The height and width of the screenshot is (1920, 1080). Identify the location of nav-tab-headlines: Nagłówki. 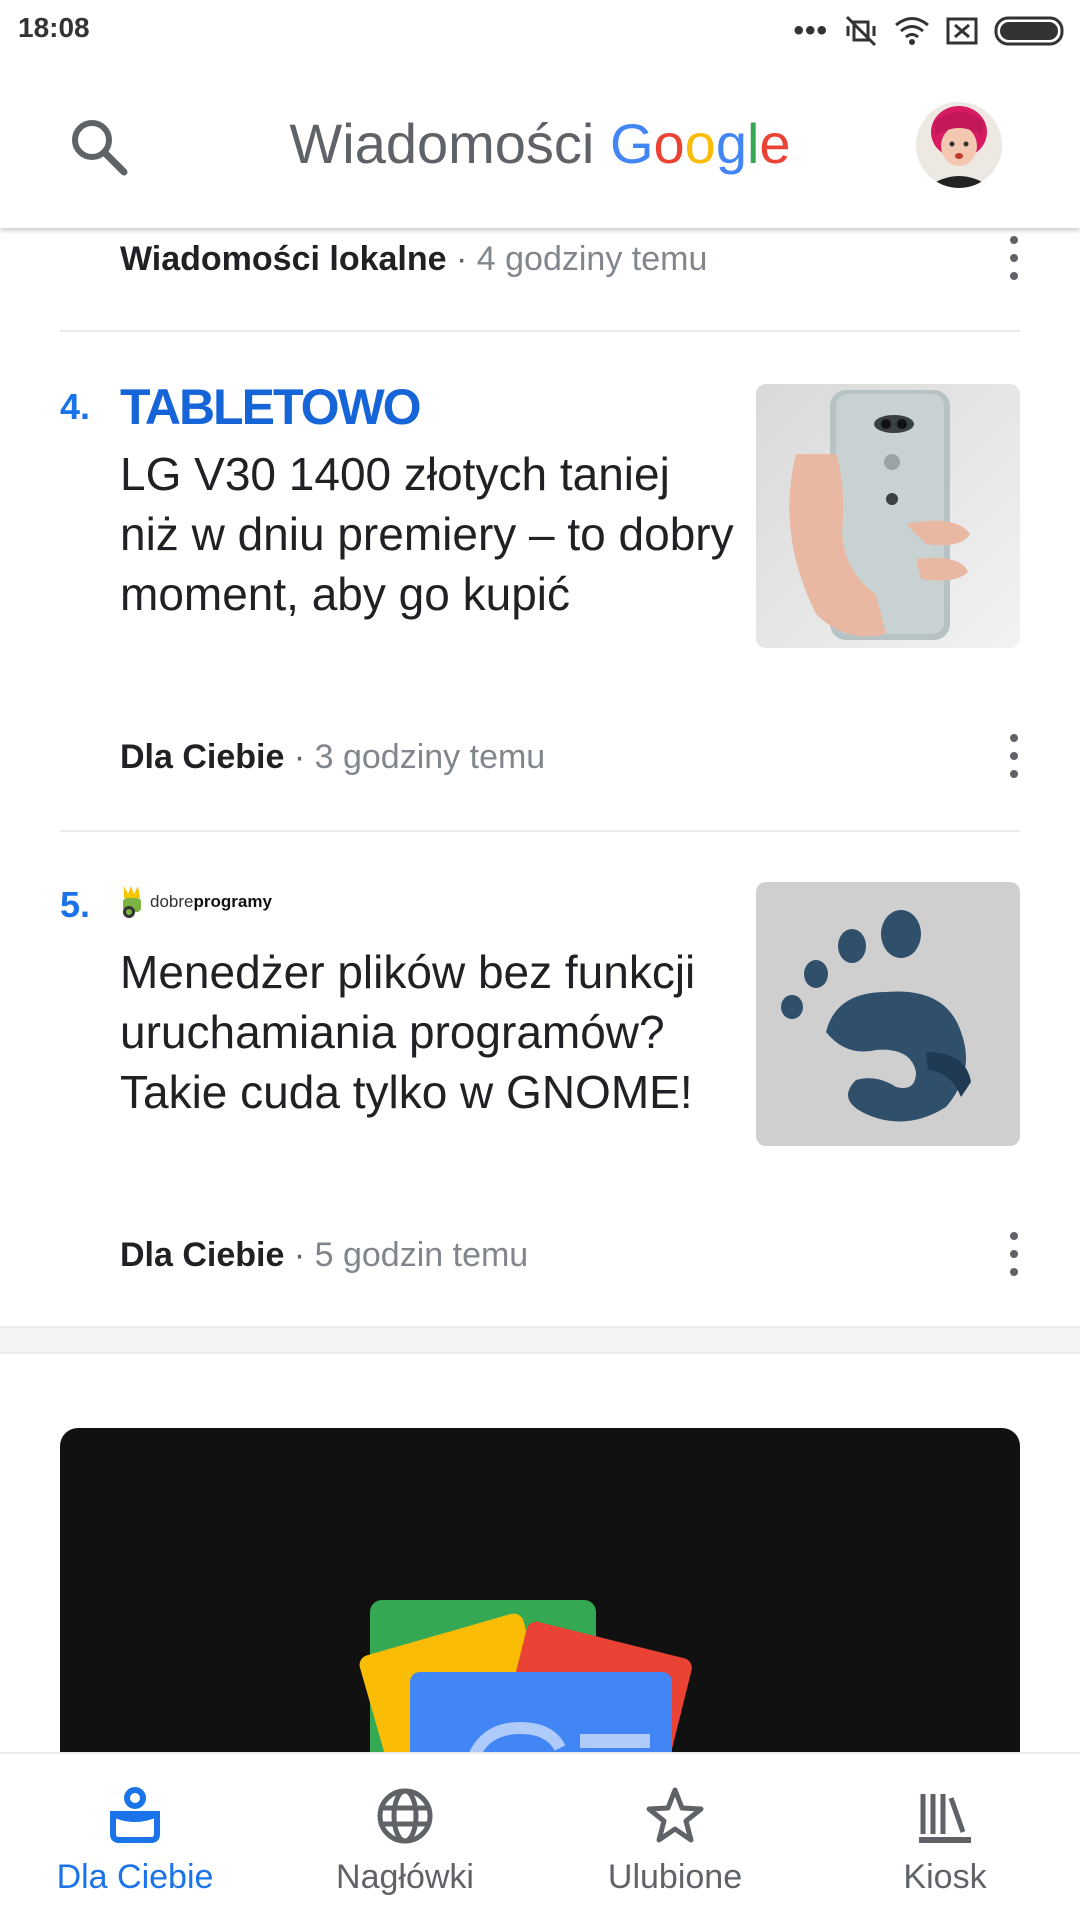
(405, 1837).